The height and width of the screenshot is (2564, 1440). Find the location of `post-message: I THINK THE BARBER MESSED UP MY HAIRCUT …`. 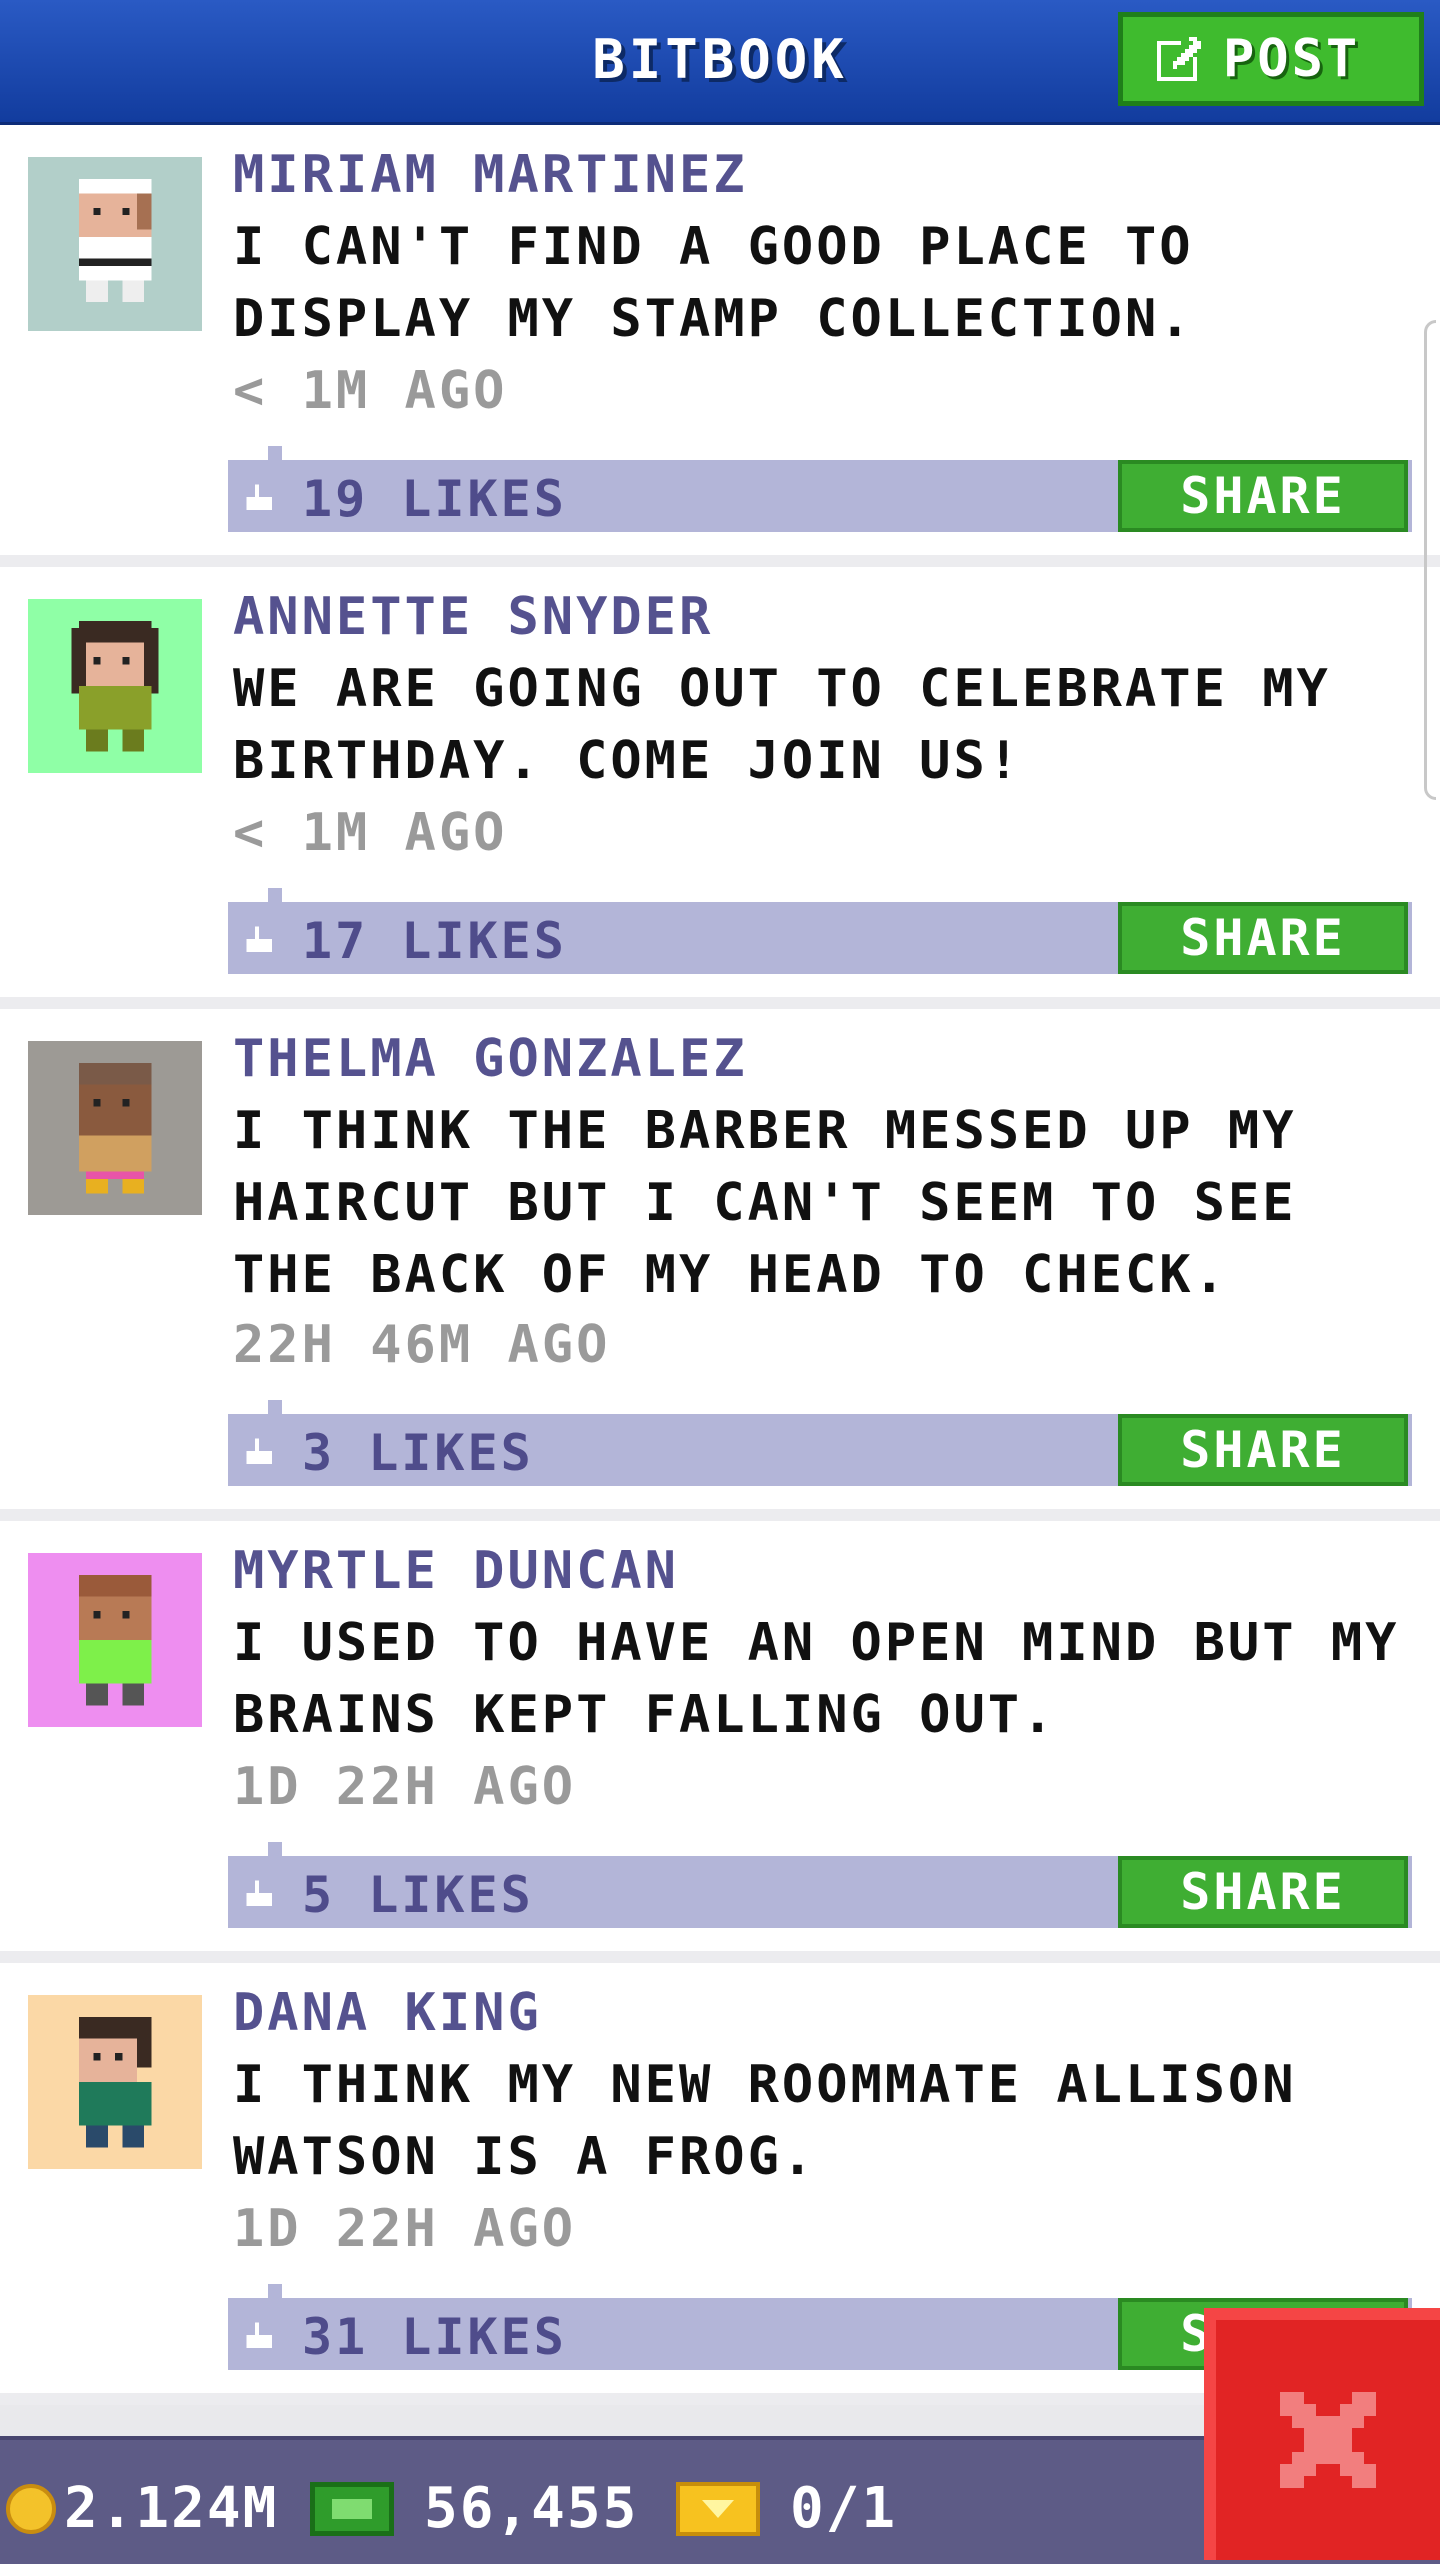

post-message: I THINK THE BARBER MESSED UP MY HAIRCUT … is located at coordinates (765, 1203).